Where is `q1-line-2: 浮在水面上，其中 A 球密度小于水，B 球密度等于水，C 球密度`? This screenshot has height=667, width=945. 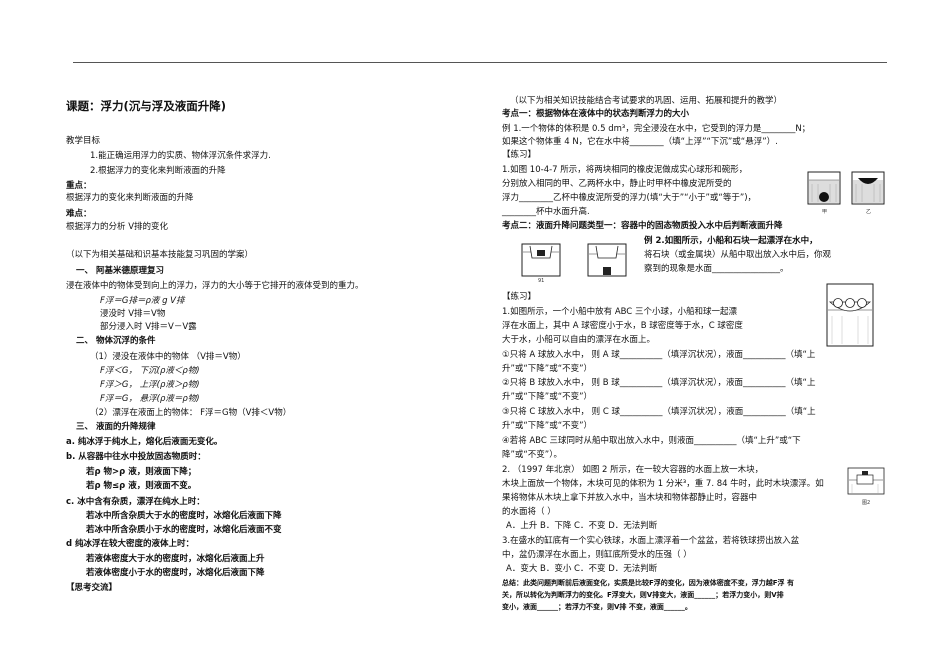 q1-line-2: 浮在水面上，其中 A 球密度小于水，B 球密度等于水，C 球密度 is located at coordinates (622, 326).